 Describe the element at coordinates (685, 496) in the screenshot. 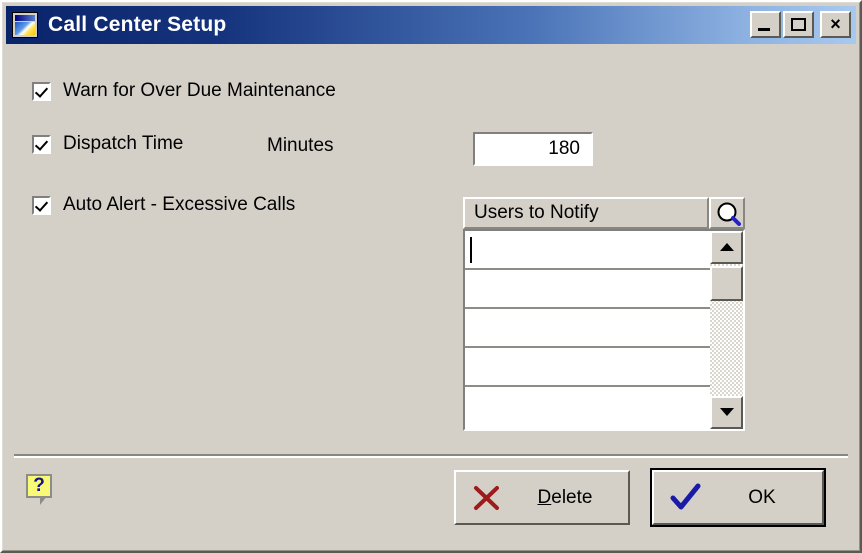

I see `blue-check-icon` at that location.